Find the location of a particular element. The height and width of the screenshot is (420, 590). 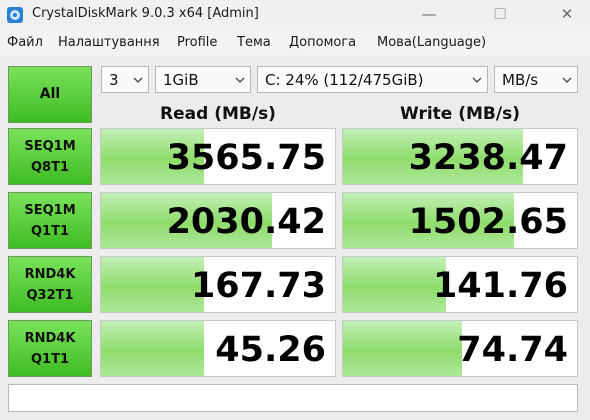

write-result-seq1m-q8t1: 3238.47 is located at coordinates (460, 156).